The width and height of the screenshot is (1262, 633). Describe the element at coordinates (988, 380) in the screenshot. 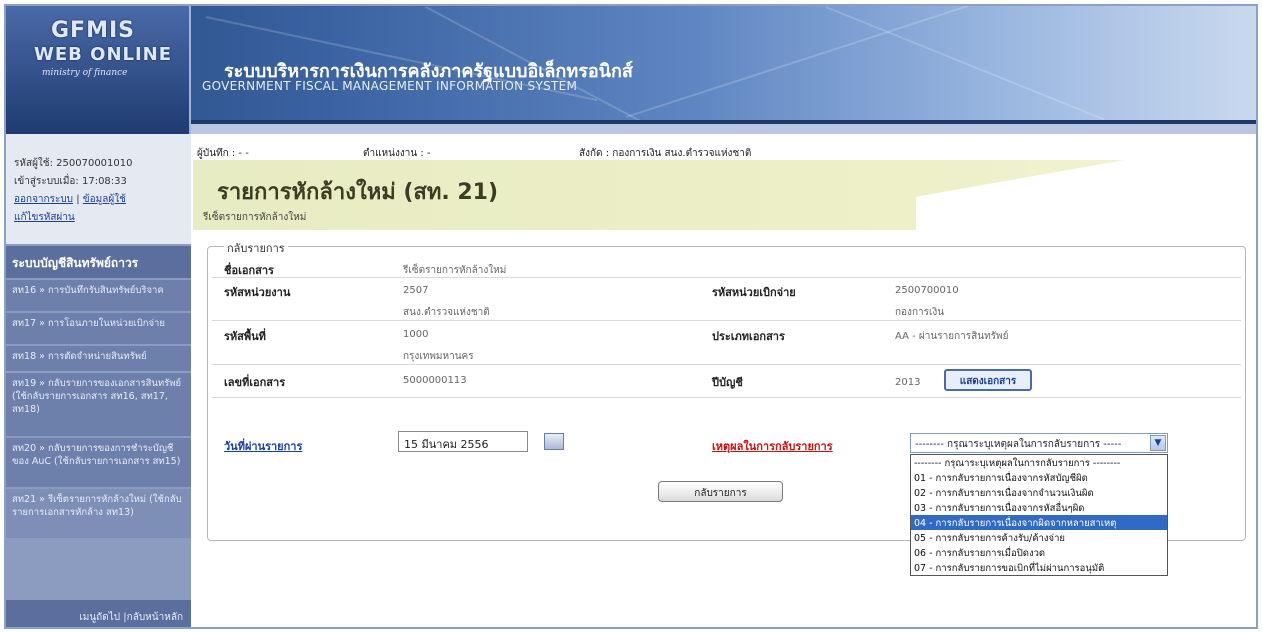

I see `show-document-button: แสดงเอกสาร` at that location.